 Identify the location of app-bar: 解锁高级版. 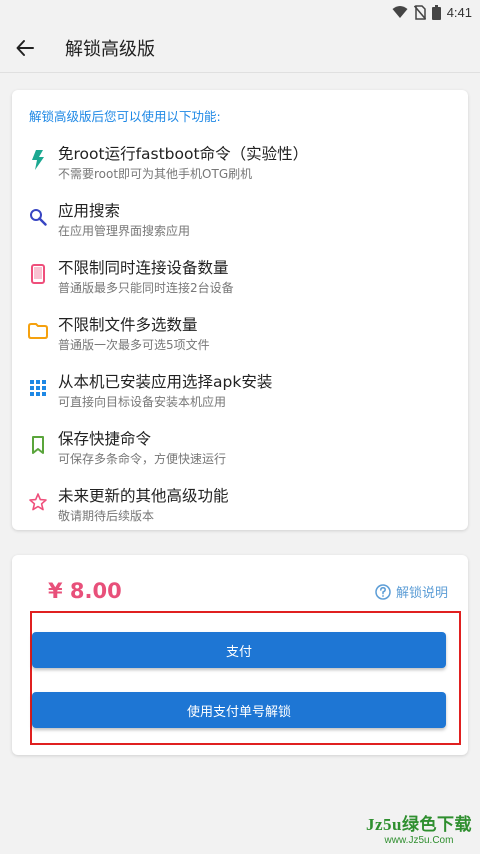
(240, 48).